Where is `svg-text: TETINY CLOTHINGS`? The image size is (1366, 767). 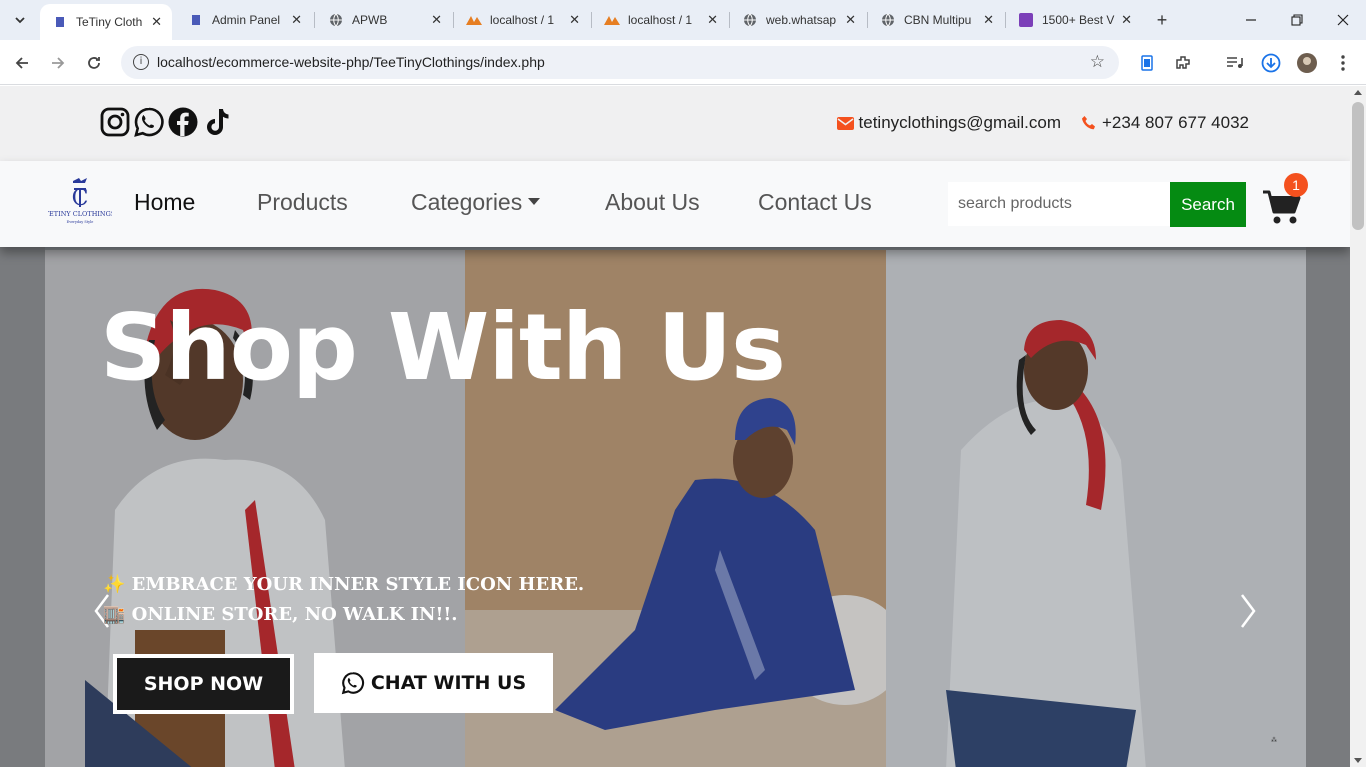
svg-text: TETINY CLOTHINGS is located at coordinates (80, 214).